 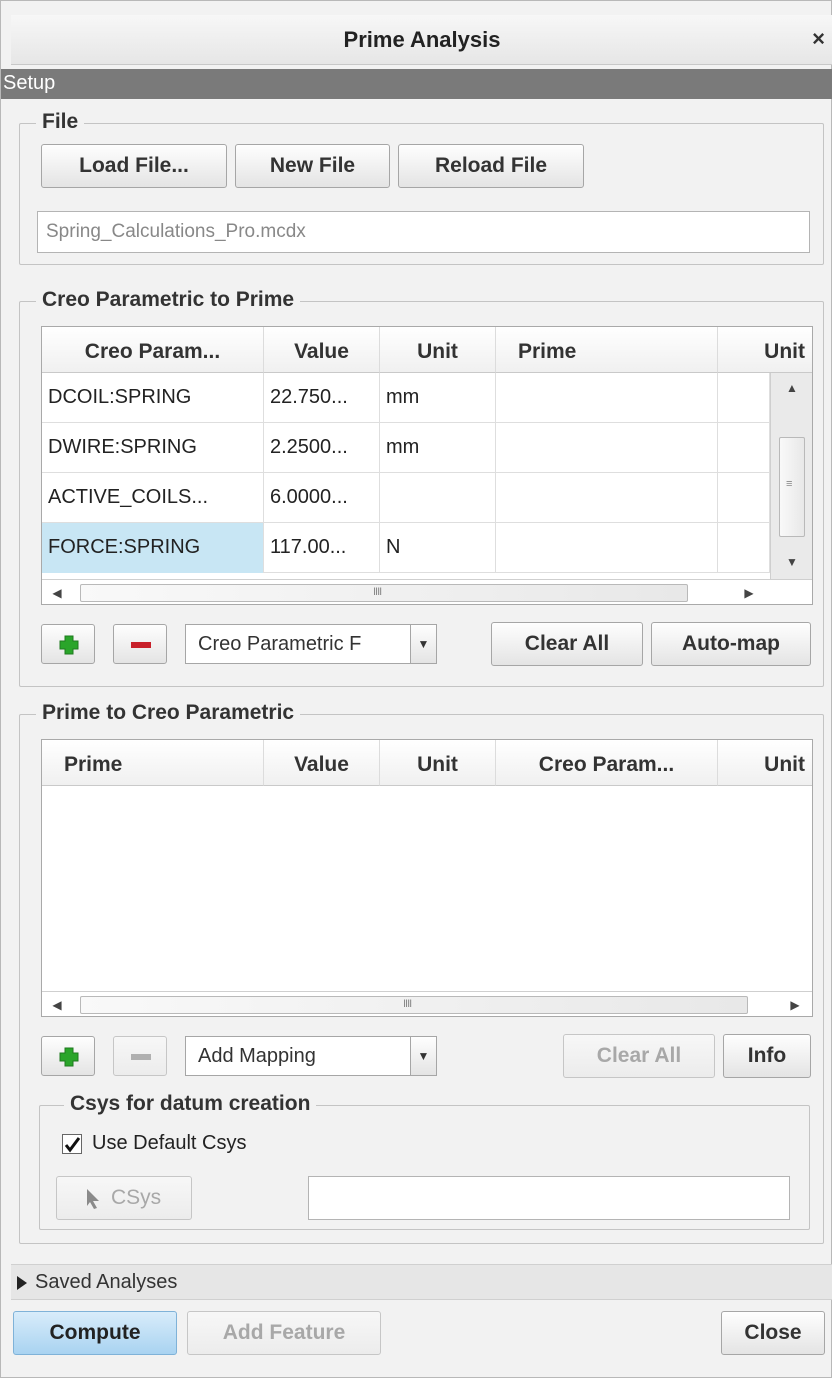 I want to click on title-bar: Prime Analysis ×, so click(x=421, y=40).